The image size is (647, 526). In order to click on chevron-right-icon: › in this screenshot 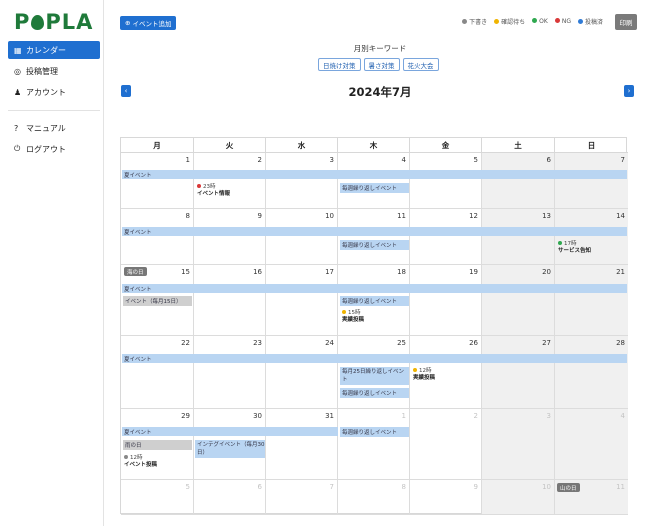, I will do `click(629, 91)`.